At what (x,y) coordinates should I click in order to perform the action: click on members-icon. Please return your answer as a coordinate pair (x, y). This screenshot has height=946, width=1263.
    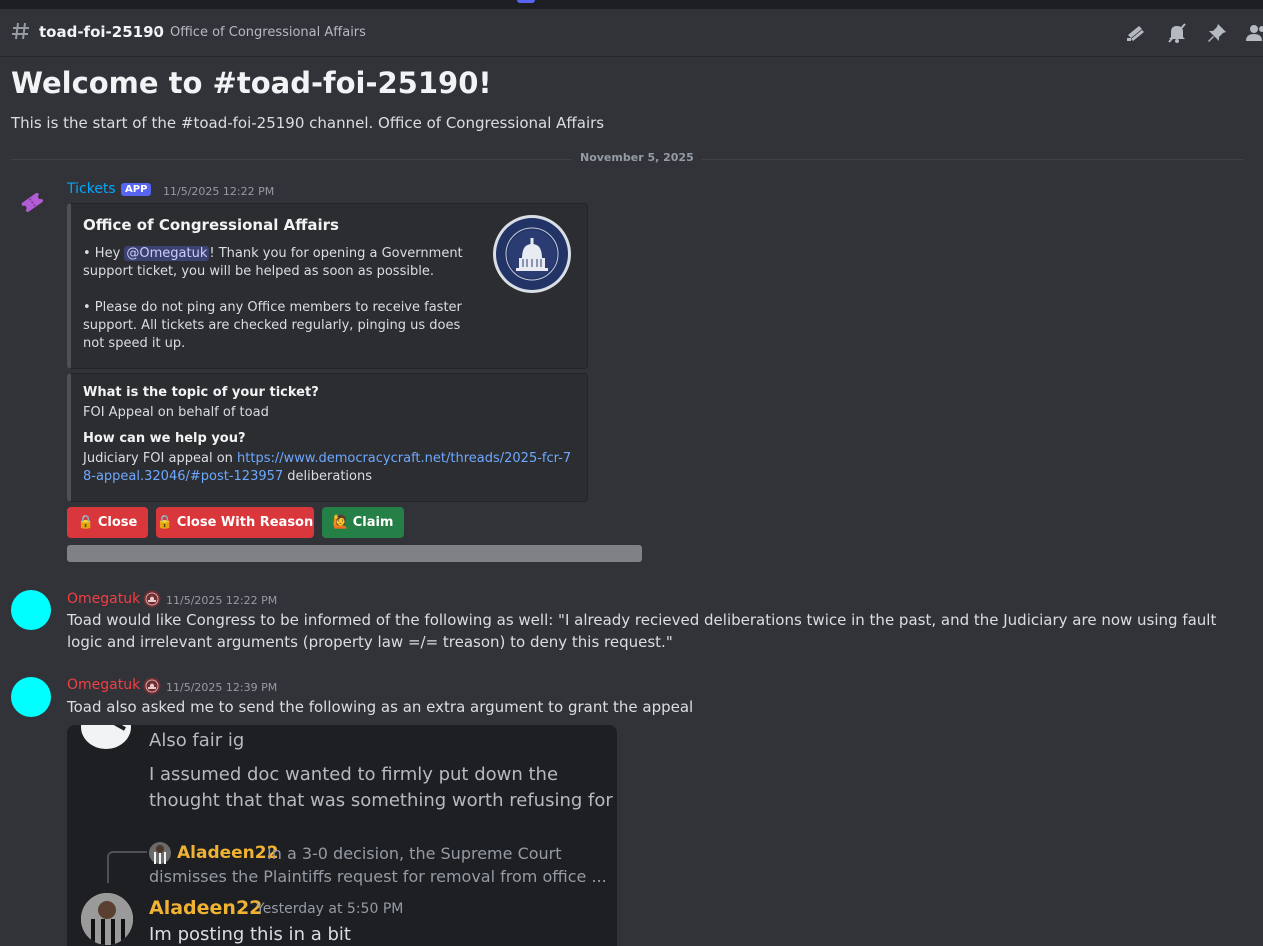
    Looking at the image, I should click on (1254, 33).